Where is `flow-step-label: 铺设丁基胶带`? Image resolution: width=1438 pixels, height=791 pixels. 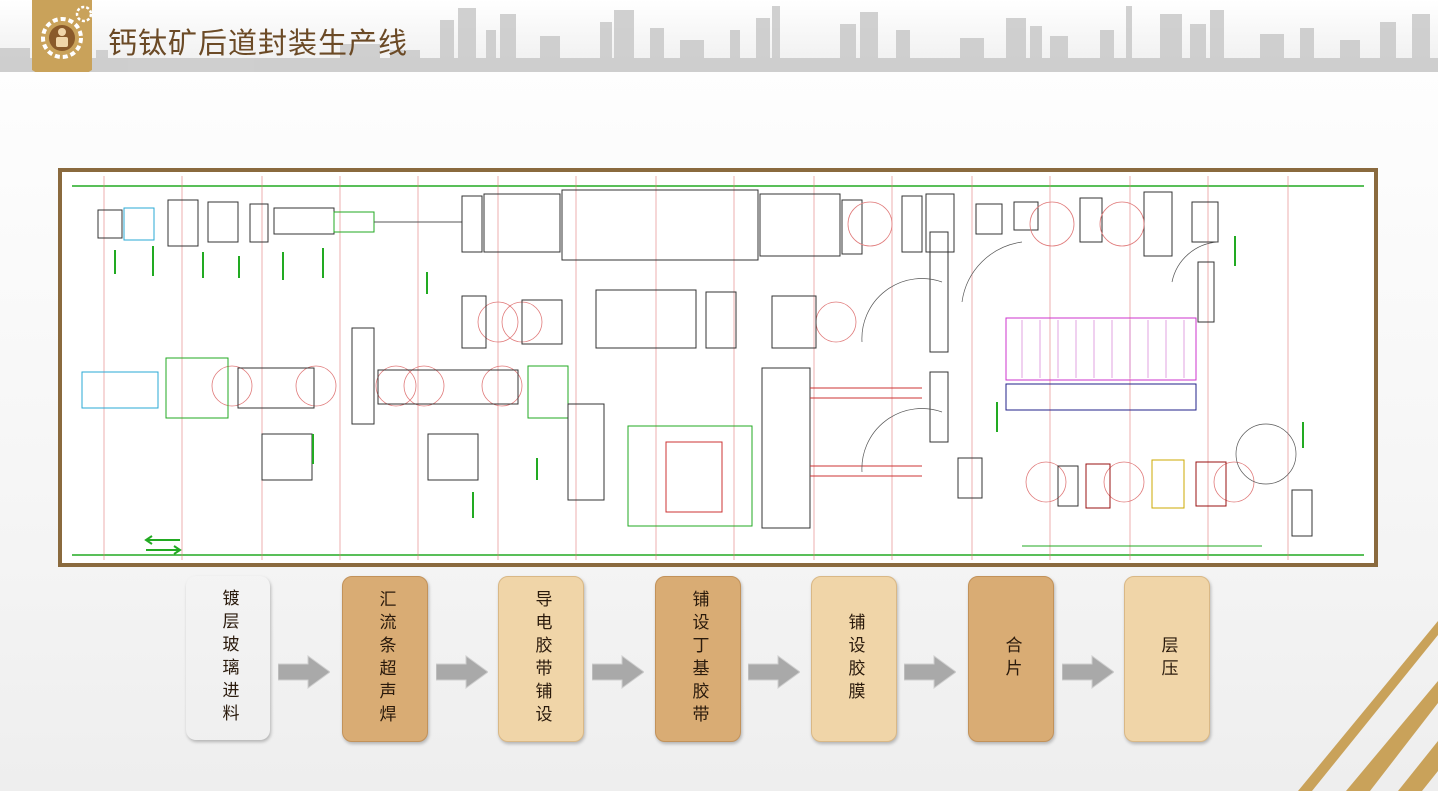
flow-step-label: 铺设丁基胶带 is located at coordinates (698, 659).